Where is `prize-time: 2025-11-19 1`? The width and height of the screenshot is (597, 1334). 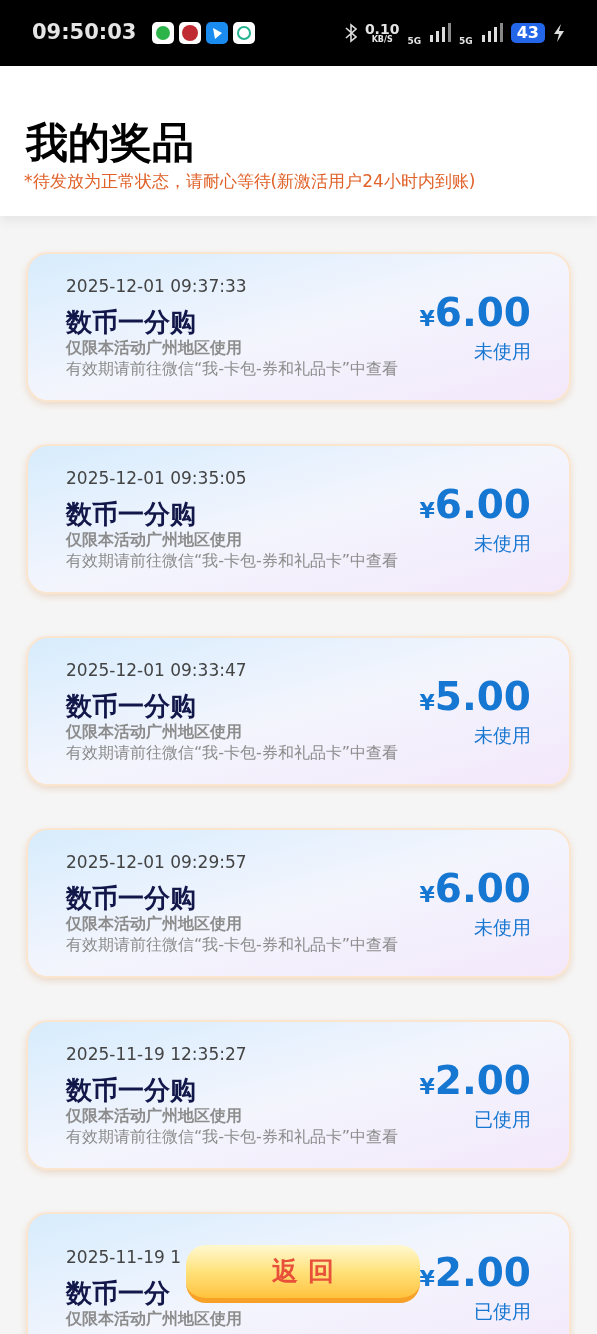
prize-time: 2025-11-19 1 is located at coordinates (123, 1258).